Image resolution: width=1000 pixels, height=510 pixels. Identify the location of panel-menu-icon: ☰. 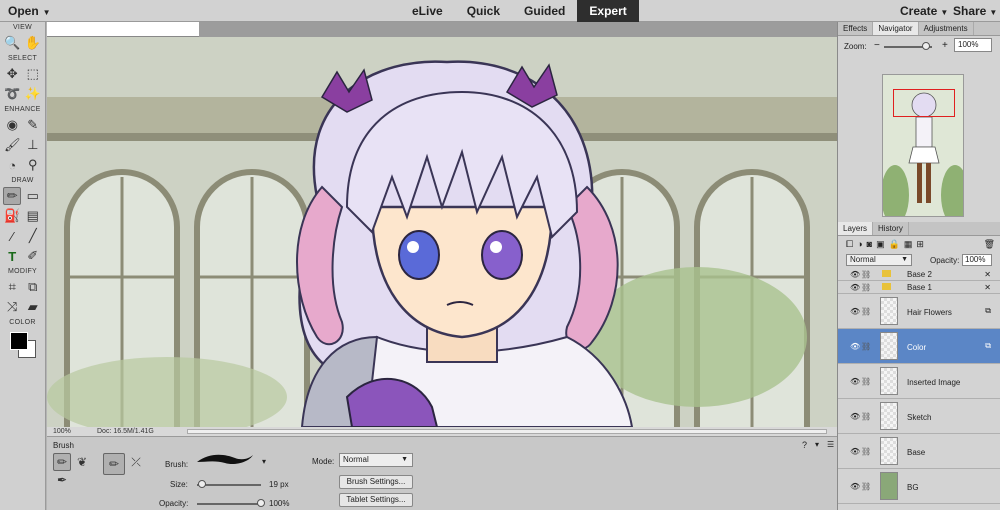
(830, 444).